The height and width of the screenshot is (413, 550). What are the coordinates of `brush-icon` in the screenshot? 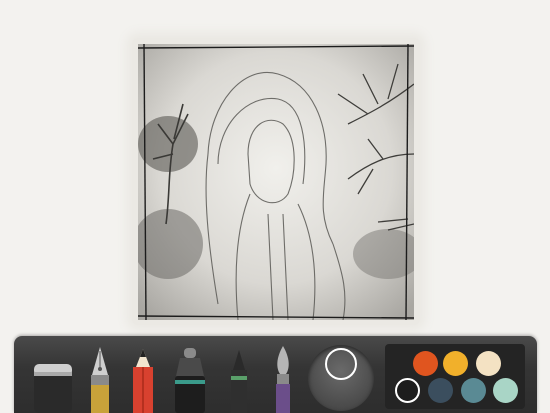 It's located at (283, 378).